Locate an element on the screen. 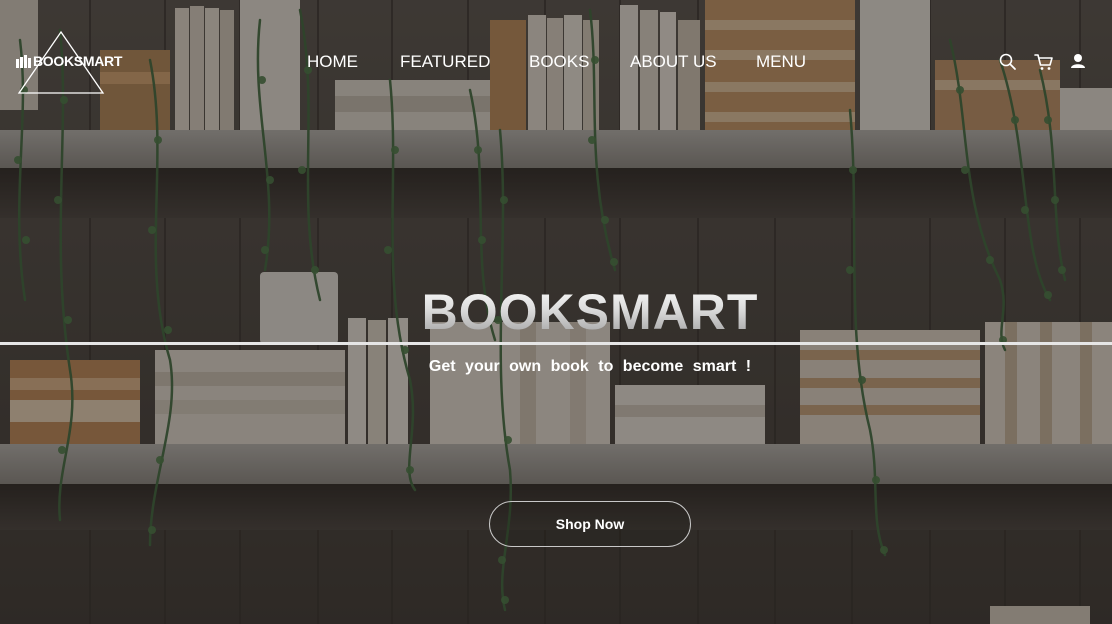 Image resolution: width=1112 pixels, height=624 pixels. logo-books-icon is located at coordinates (23, 61).